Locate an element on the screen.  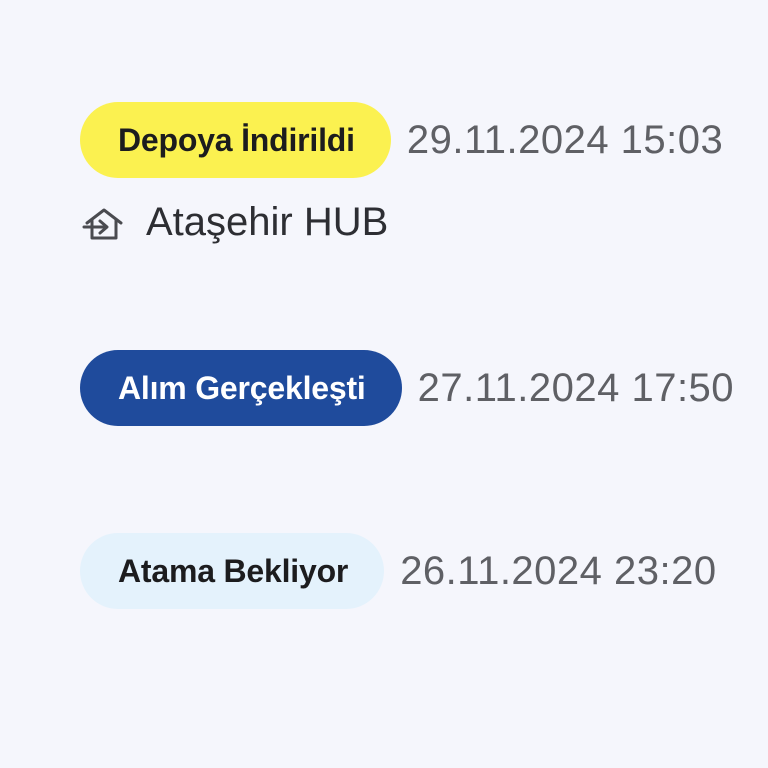
timeline-event-awaiting-assignment: Atama Bekliyor 26.11.2024 23:20 is located at coordinates (398, 571).